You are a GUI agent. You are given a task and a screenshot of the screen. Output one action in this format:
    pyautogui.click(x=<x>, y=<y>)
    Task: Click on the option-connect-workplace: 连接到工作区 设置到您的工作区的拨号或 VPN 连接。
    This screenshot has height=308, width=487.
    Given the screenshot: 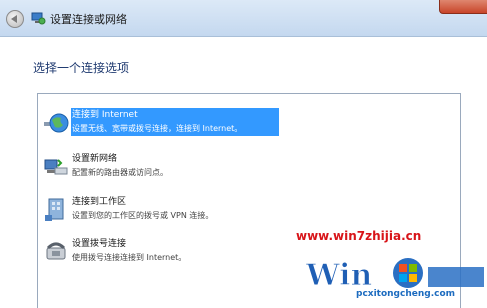 What is the action you would take?
    pyautogui.click(x=161, y=210)
    